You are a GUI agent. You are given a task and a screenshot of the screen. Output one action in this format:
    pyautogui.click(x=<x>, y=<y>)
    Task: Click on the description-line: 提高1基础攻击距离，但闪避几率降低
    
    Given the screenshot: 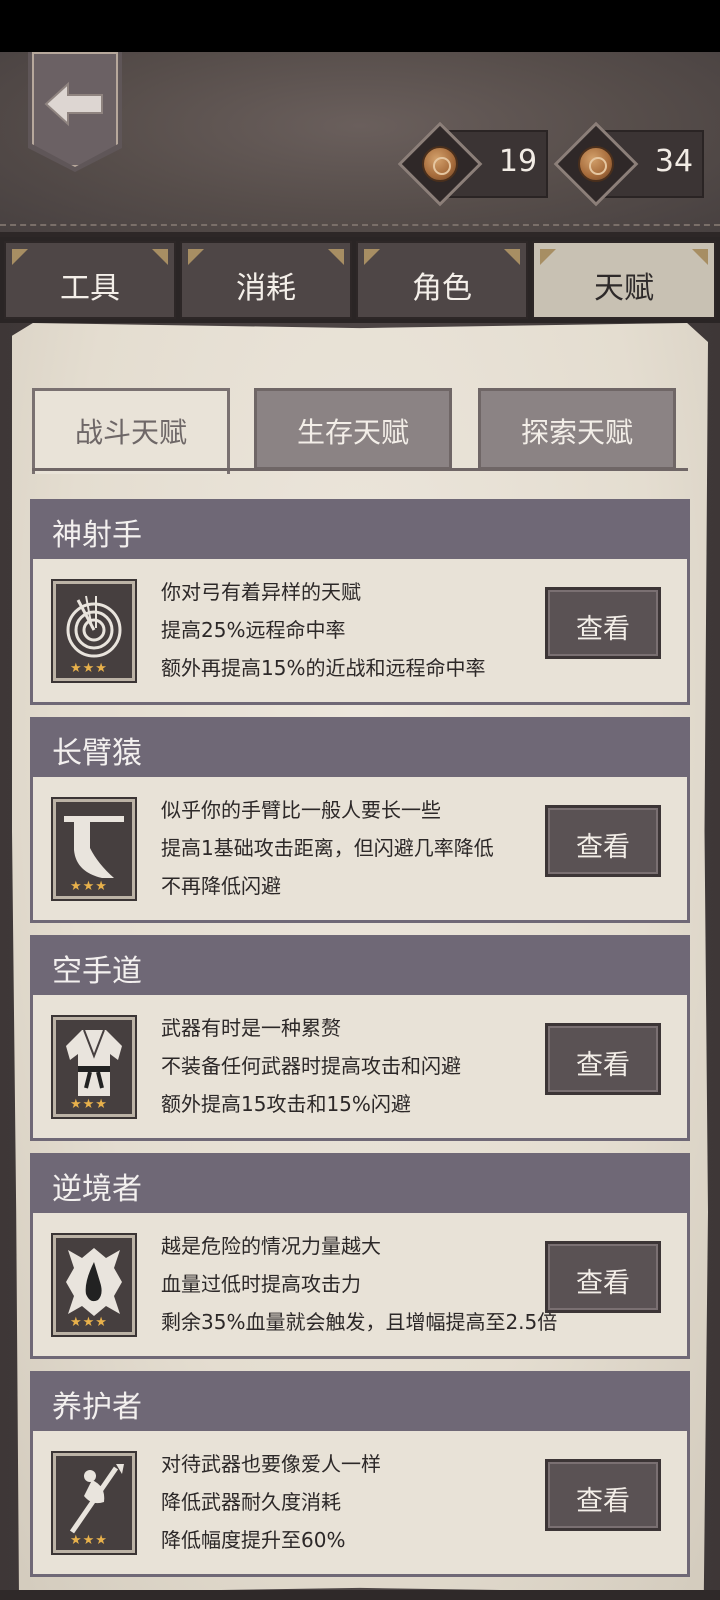 What is the action you would take?
    pyautogui.click(x=327, y=848)
    